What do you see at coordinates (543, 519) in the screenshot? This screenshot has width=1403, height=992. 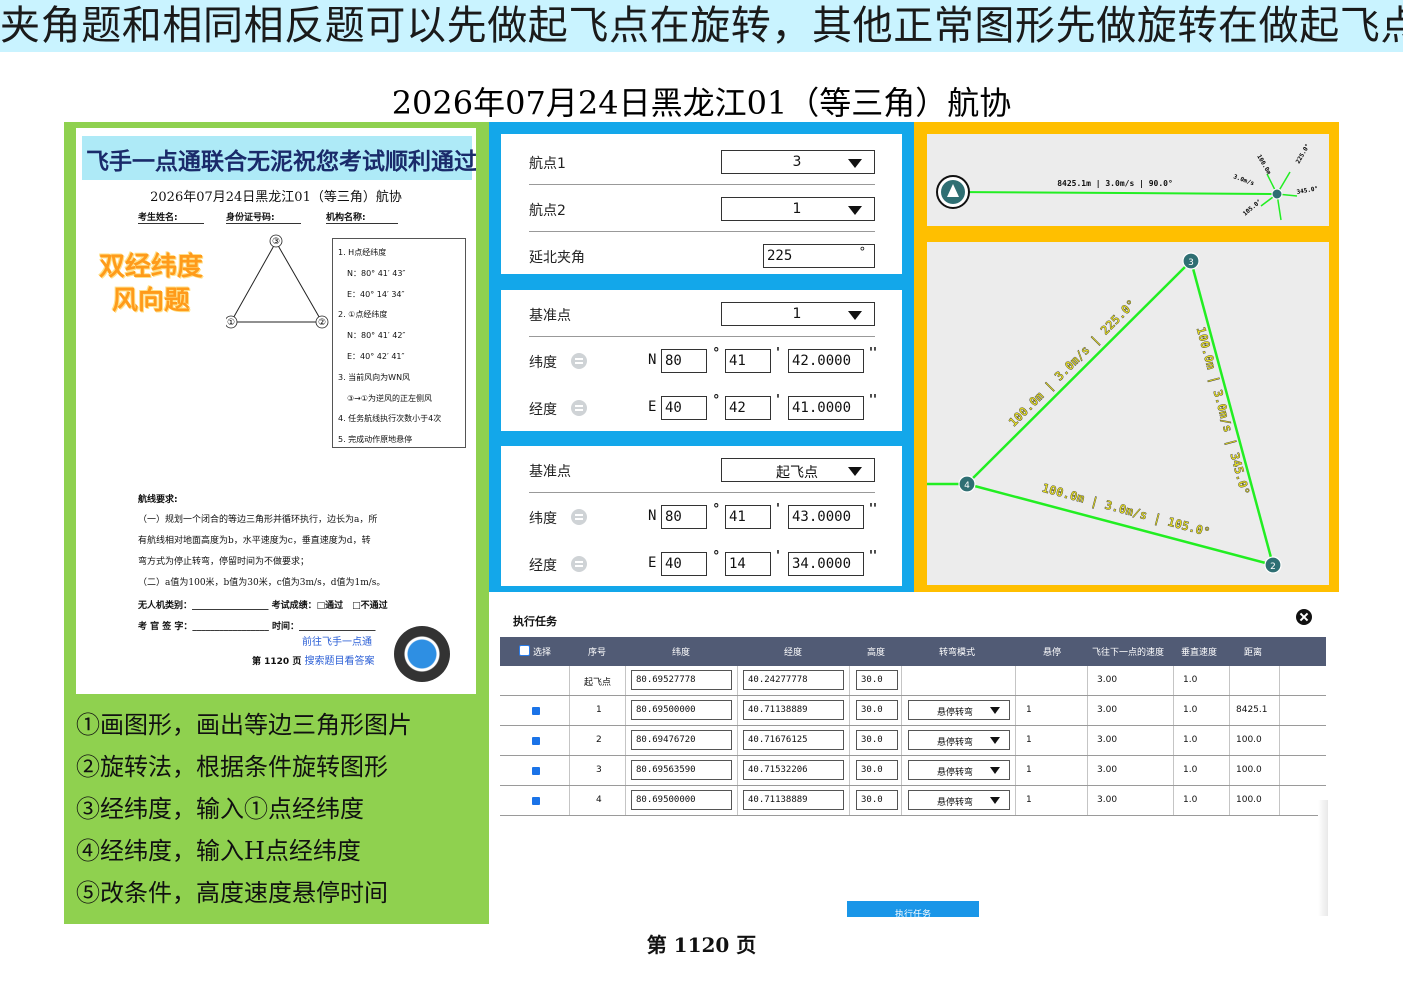 I see `lat-label: 纬度` at bounding box center [543, 519].